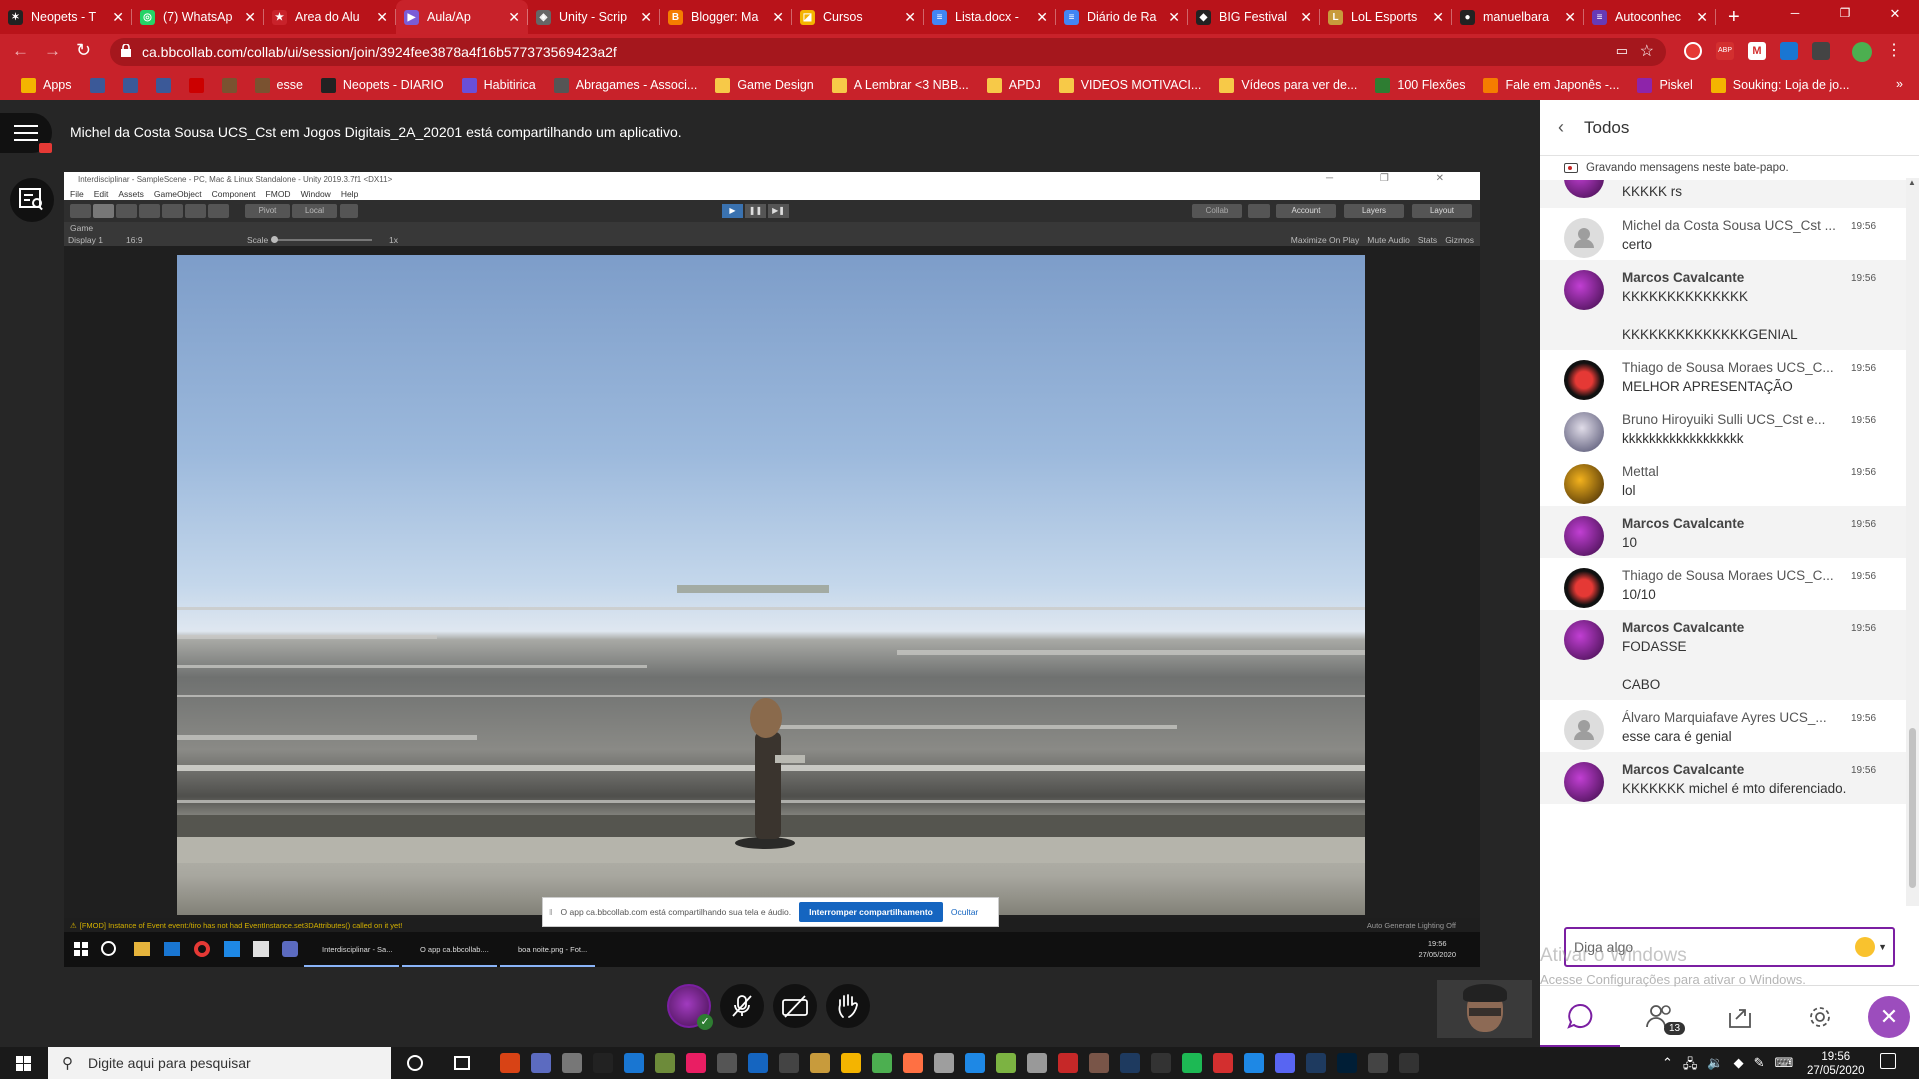 The image size is (1919, 1079). What do you see at coordinates (103, 211) in the screenshot?
I see `move-tool-icon` at bounding box center [103, 211].